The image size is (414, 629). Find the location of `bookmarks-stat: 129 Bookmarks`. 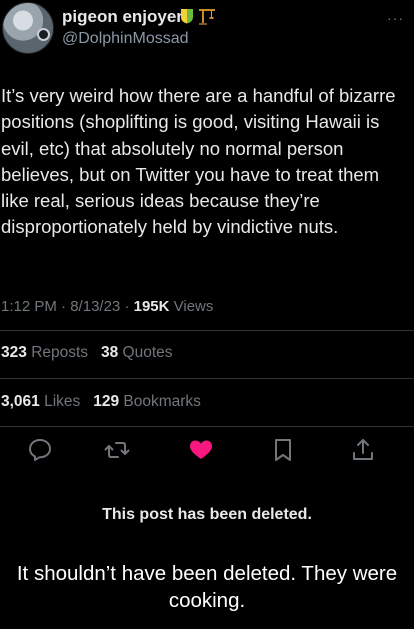

bookmarks-stat: 129 Bookmarks is located at coordinates (147, 401).